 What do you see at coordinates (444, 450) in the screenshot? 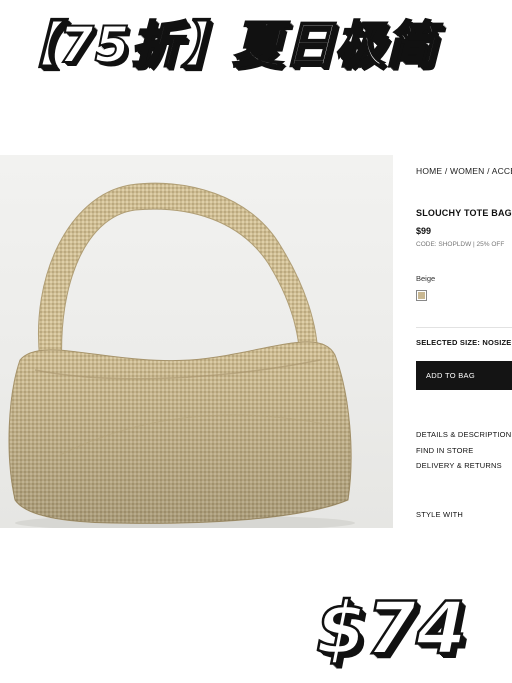
I see `find-in-store-link: FIND IN STORE` at bounding box center [444, 450].